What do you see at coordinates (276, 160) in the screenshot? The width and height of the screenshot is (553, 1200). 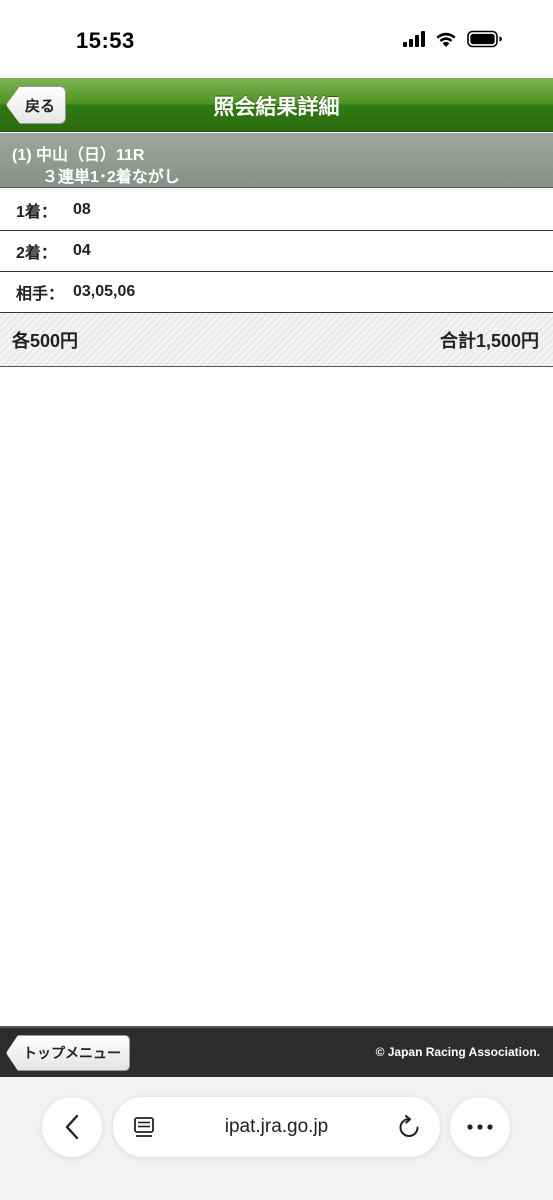 I see `race-banner: (1) 中山（日）11R ３連単1･2着ながし` at bounding box center [276, 160].